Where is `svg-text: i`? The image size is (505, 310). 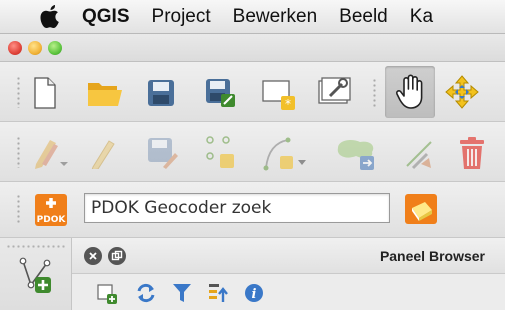
svg-text: i is located at coordinates (254, 294).